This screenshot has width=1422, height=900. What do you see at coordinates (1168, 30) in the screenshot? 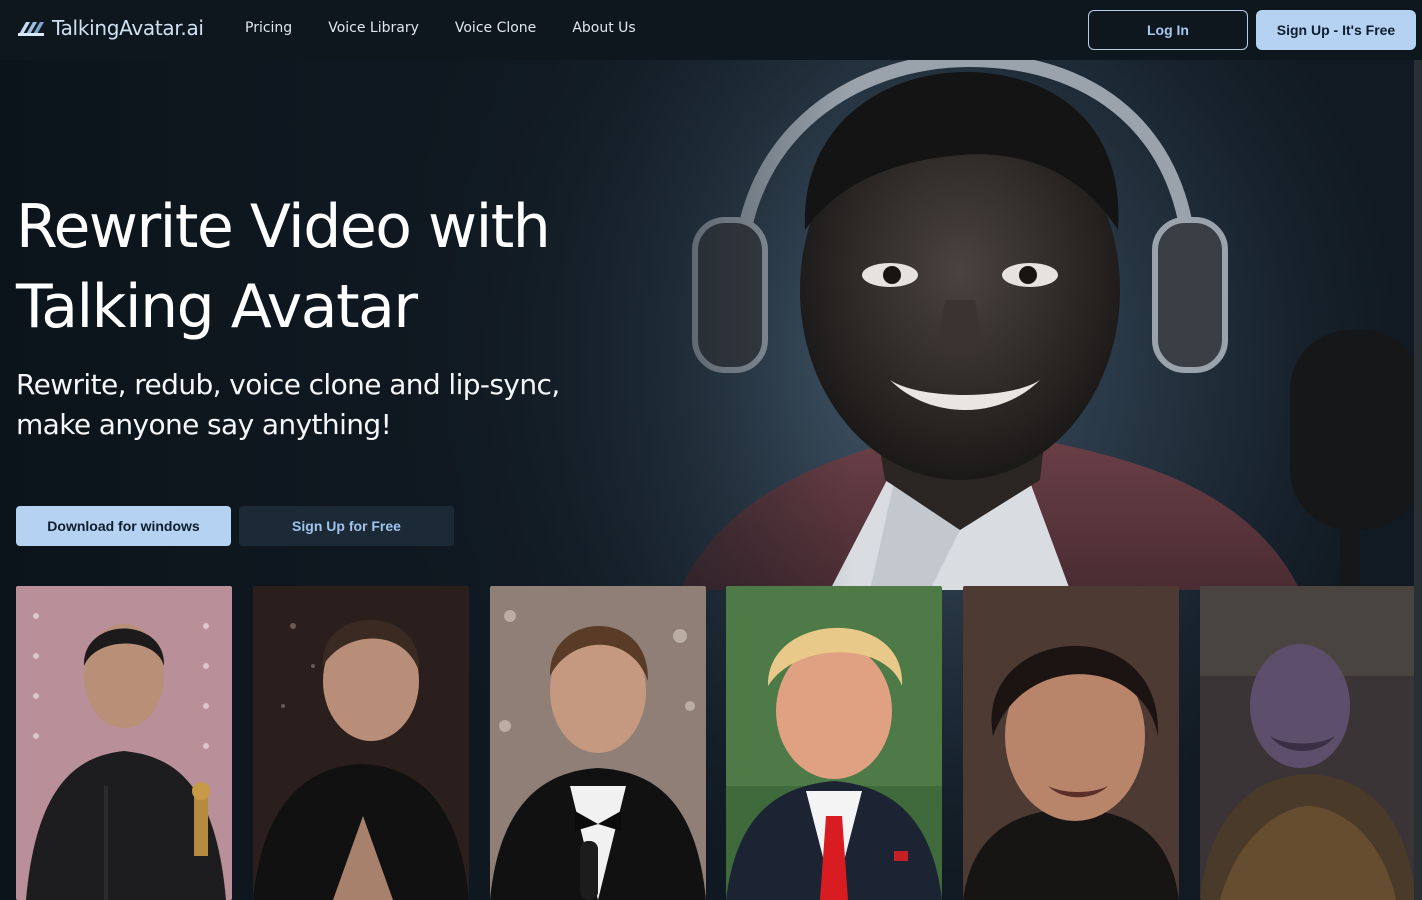
I see `login-button: Log In` at bounding box center [1168, 30].